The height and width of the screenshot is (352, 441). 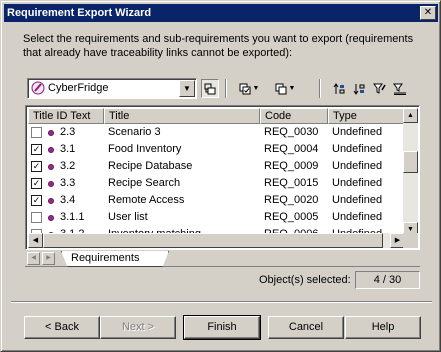 I want to click on move-to-bottom-button, so click(x=359, y=88).